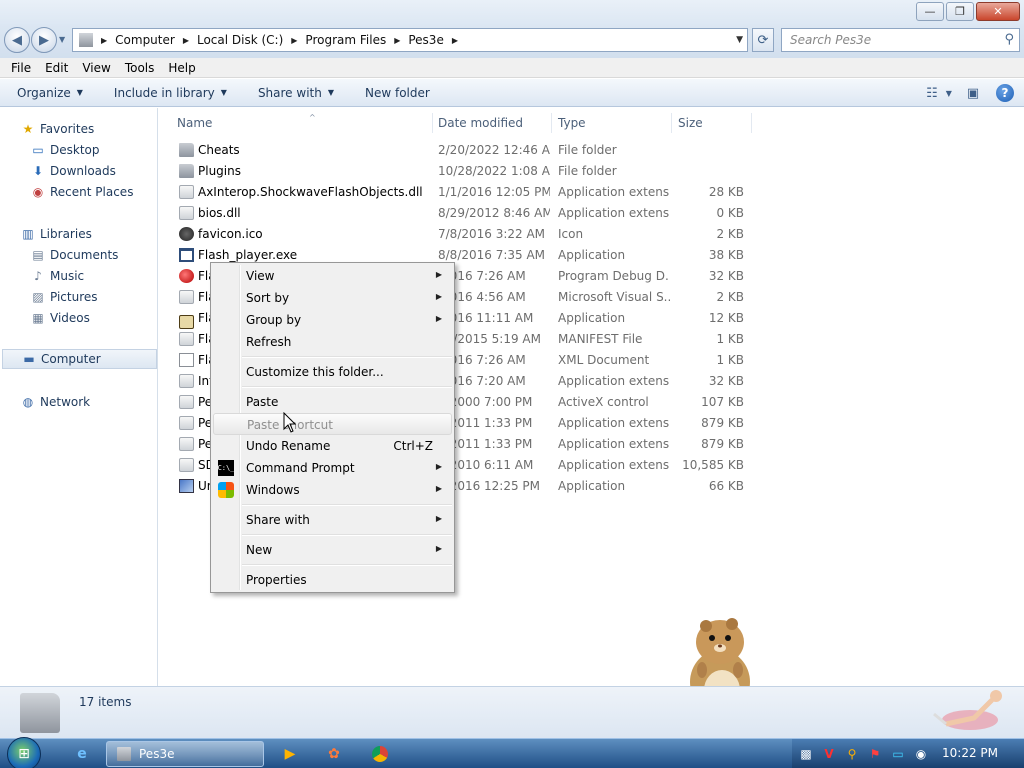 The width and height of the screenshot is (1024, 768). What do you see at coordinates (99, 402) in the screenshot?
I see `nav-network: ◍ Network` at bounding box center [99, 402].